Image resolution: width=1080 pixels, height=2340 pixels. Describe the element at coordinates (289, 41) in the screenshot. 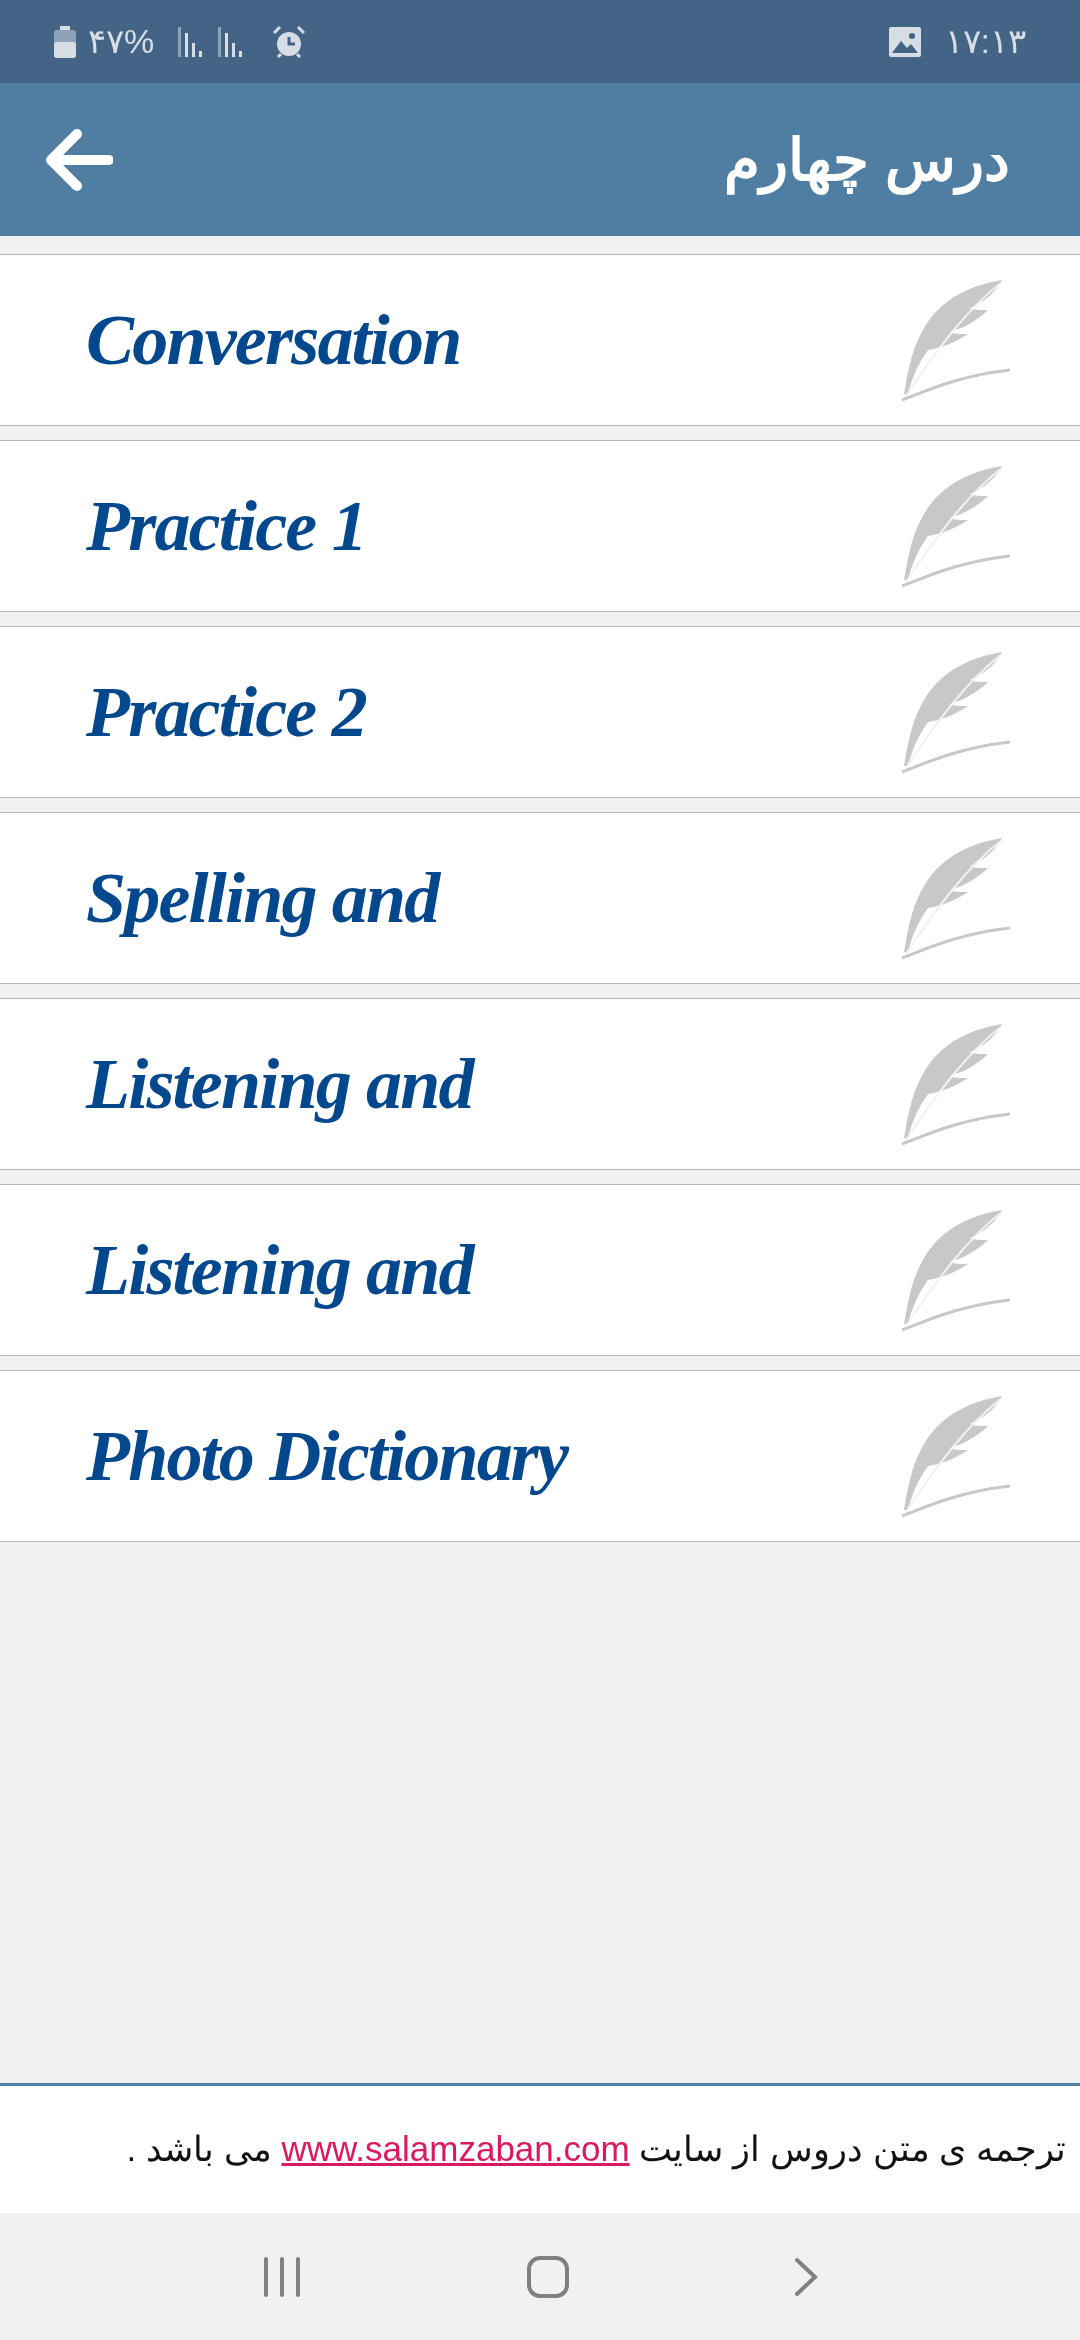

I see `alarm-icon` at that location.